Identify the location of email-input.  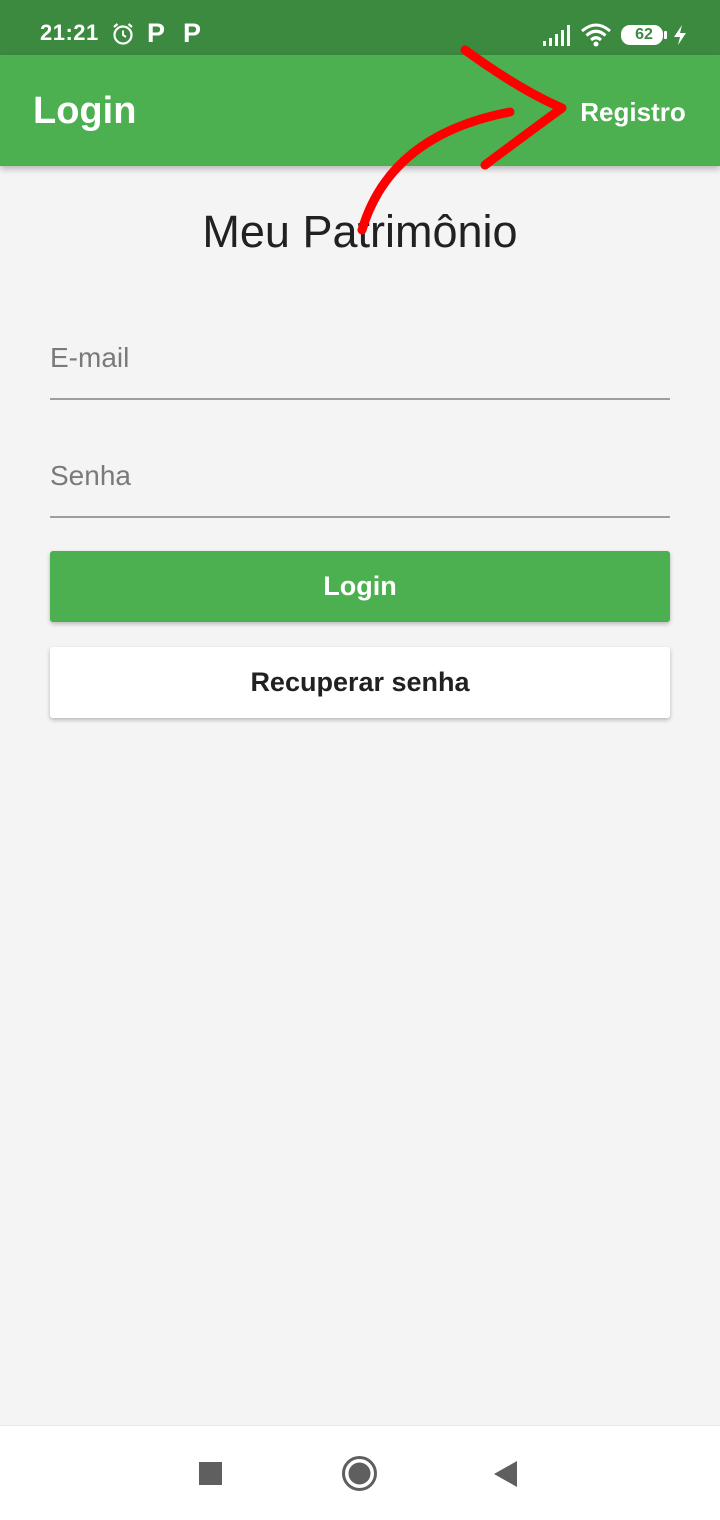
(360, 358).